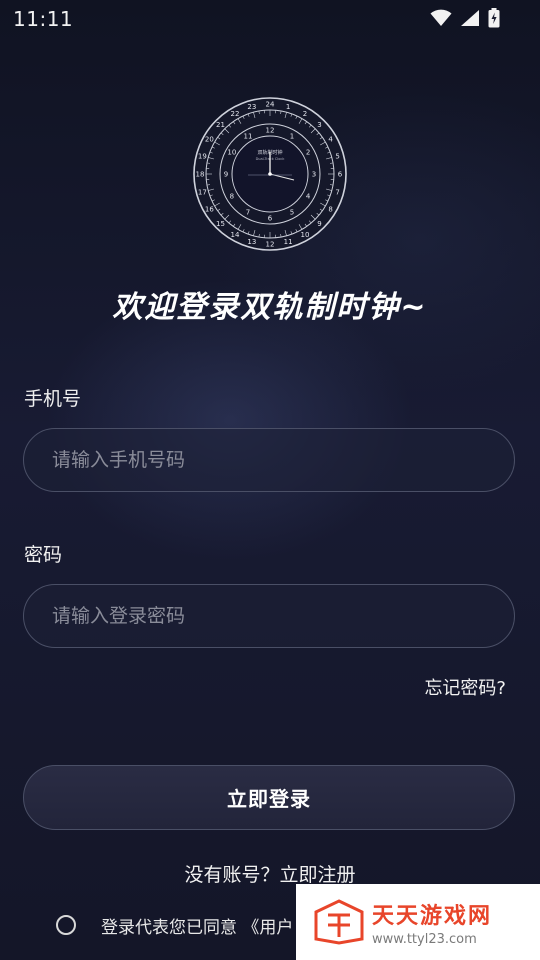 The width and height of the screenshot is (540, 960). I want to click on logo-center-dot, so click(270, 174).